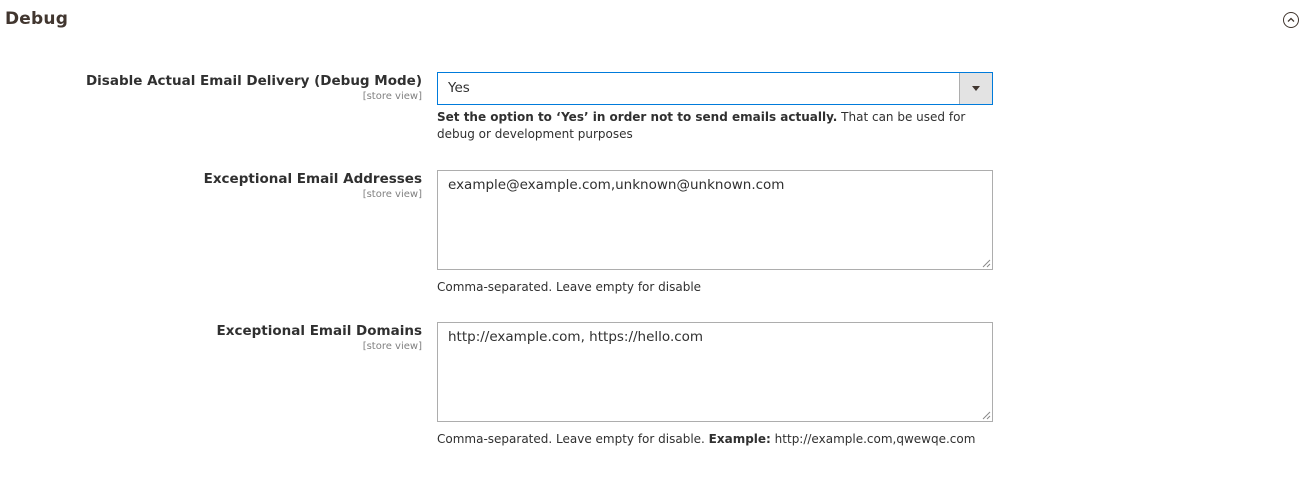 The height and width of the screenshot is (485, 1316). I want to click on label-text: Exceptional Email Domains, so click(319, 331).